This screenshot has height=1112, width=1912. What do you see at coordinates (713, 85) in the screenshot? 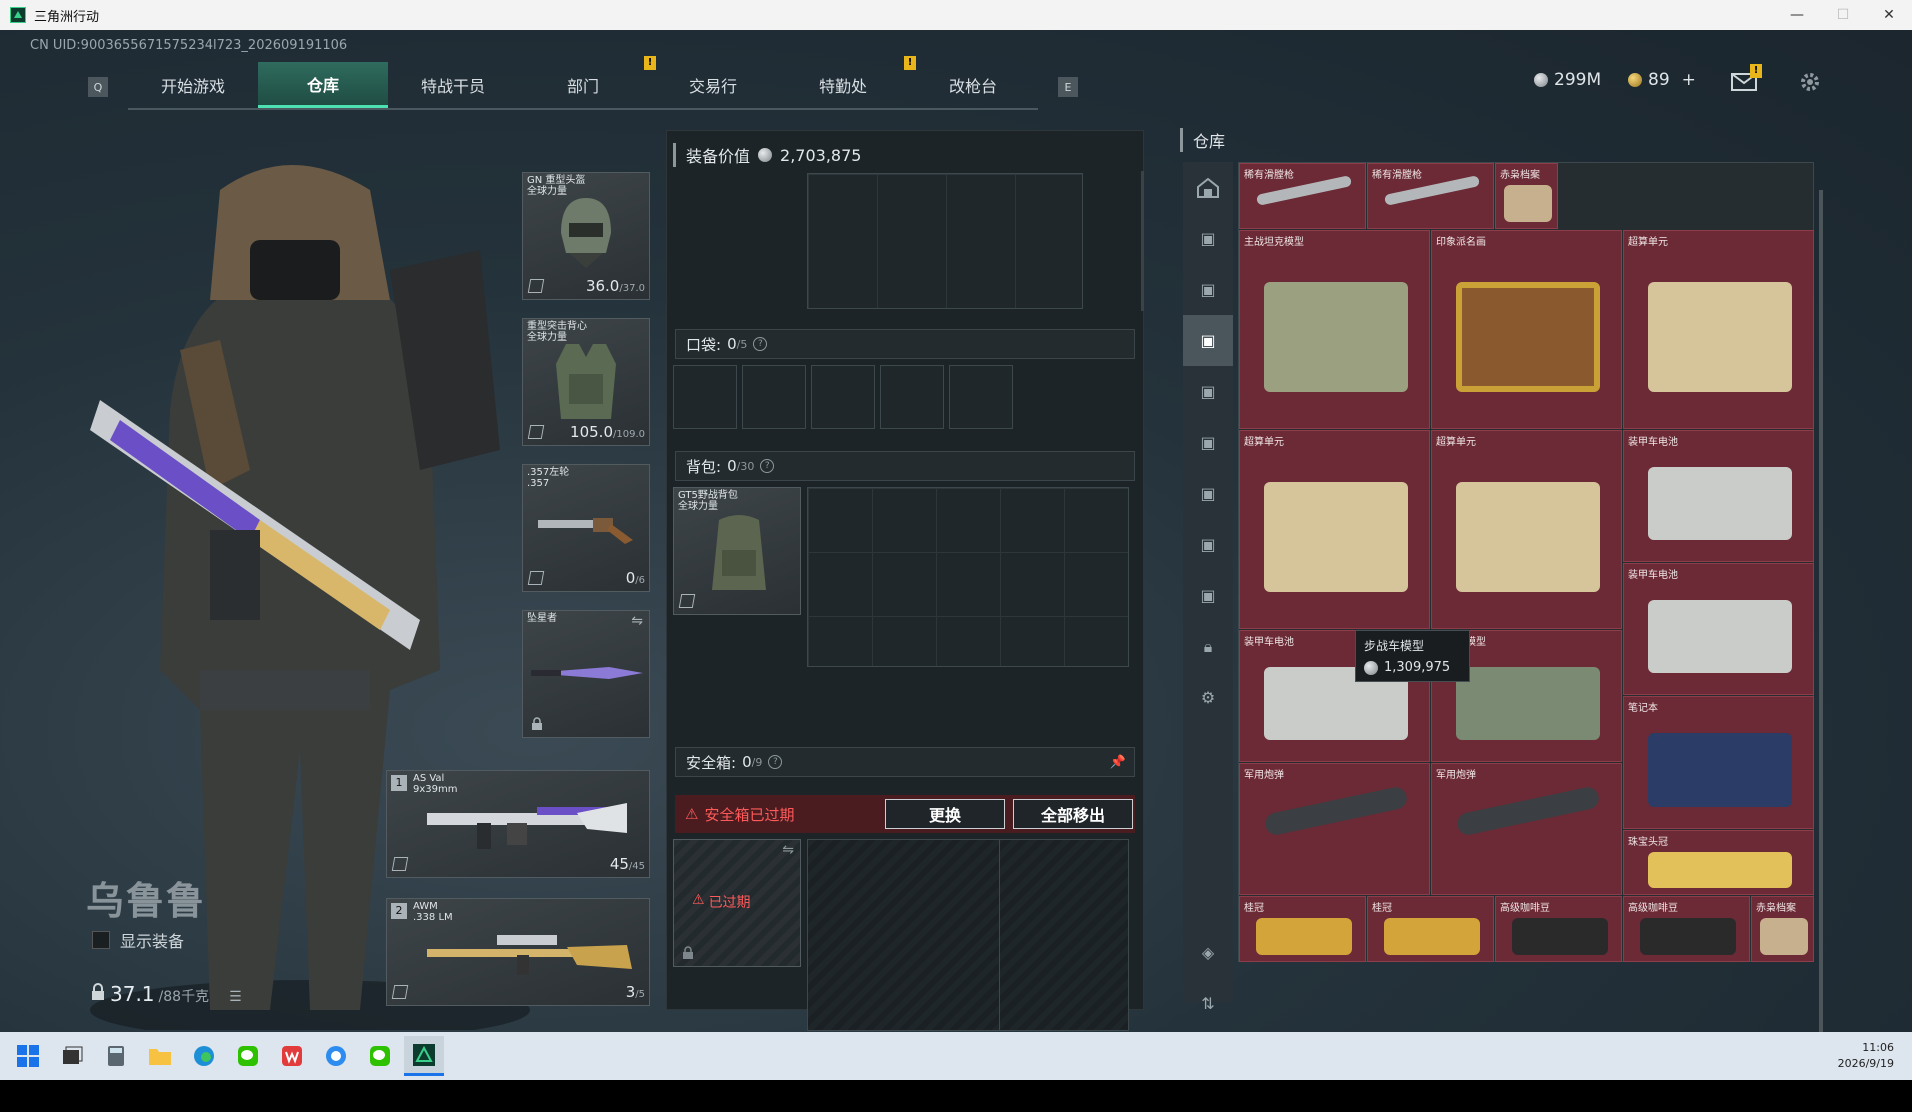
I see `tab-trade: 交易行` at bounding box center [713, 85].